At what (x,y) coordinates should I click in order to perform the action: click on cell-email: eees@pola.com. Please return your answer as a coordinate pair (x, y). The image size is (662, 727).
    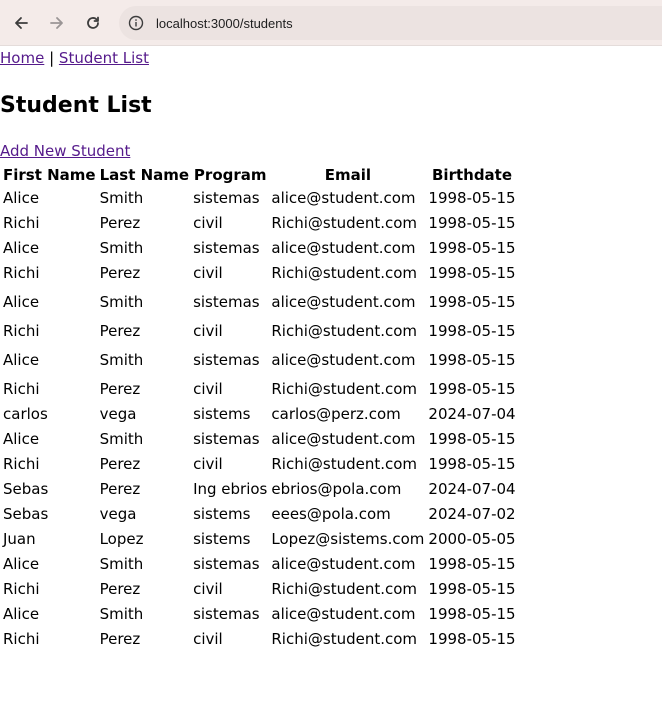
    Looking at the image, I should click on (331, 514).